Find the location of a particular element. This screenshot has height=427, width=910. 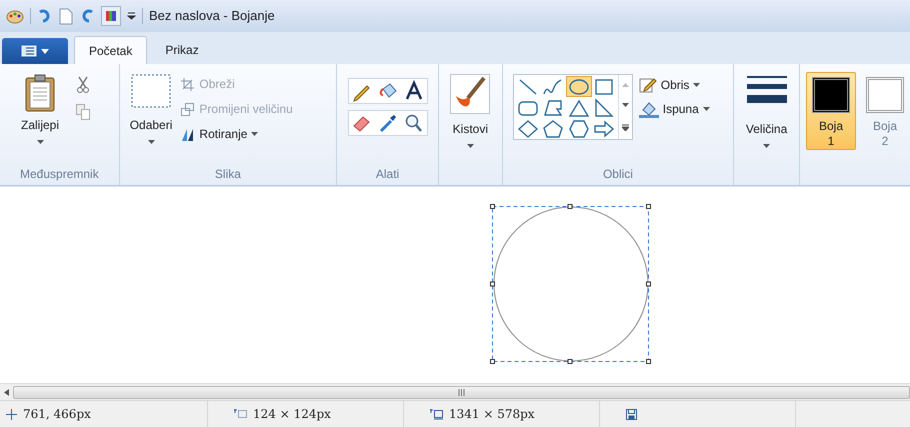

pencil-icon is located at coordinates (647, 85).